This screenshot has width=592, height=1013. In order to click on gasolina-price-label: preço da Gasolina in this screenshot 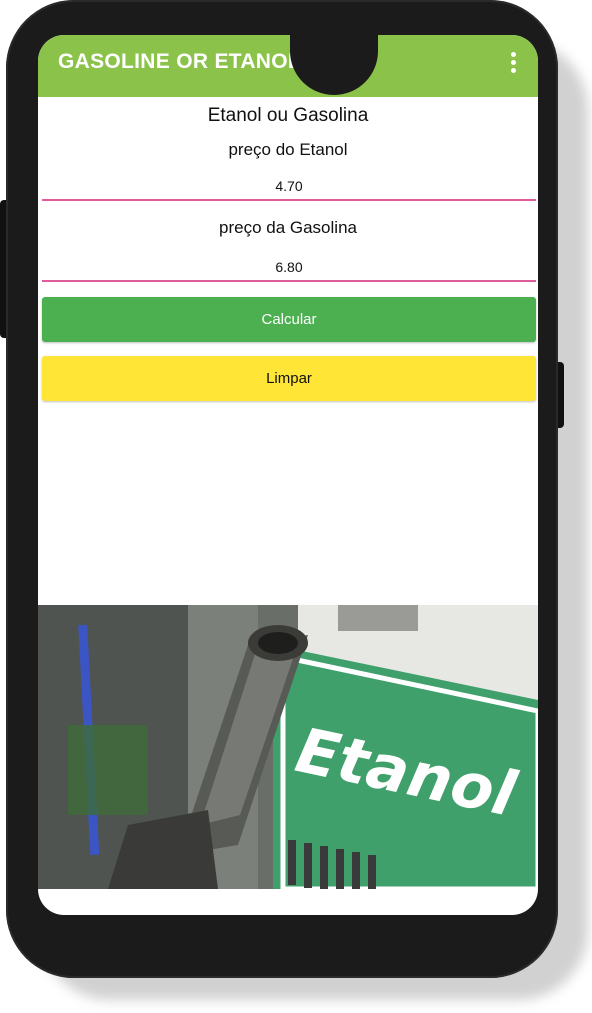, I will do `click(288, 227)`.